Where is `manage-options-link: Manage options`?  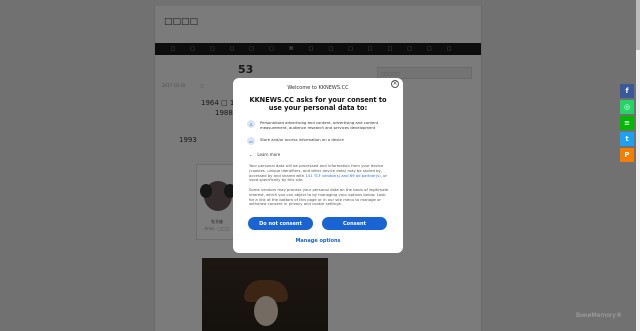
manage-options-link: Manage options is located at coordinates (318, 241).